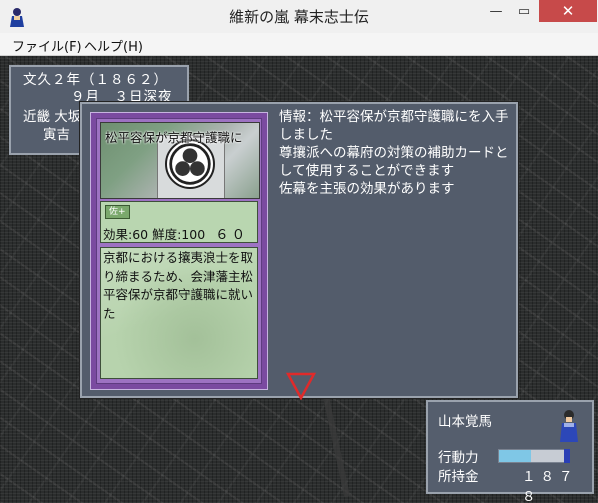  What do you see at coordinates (524, 11) in the screenshot?
I see `maximize-button: ▭` at bounding box center [524, 11].